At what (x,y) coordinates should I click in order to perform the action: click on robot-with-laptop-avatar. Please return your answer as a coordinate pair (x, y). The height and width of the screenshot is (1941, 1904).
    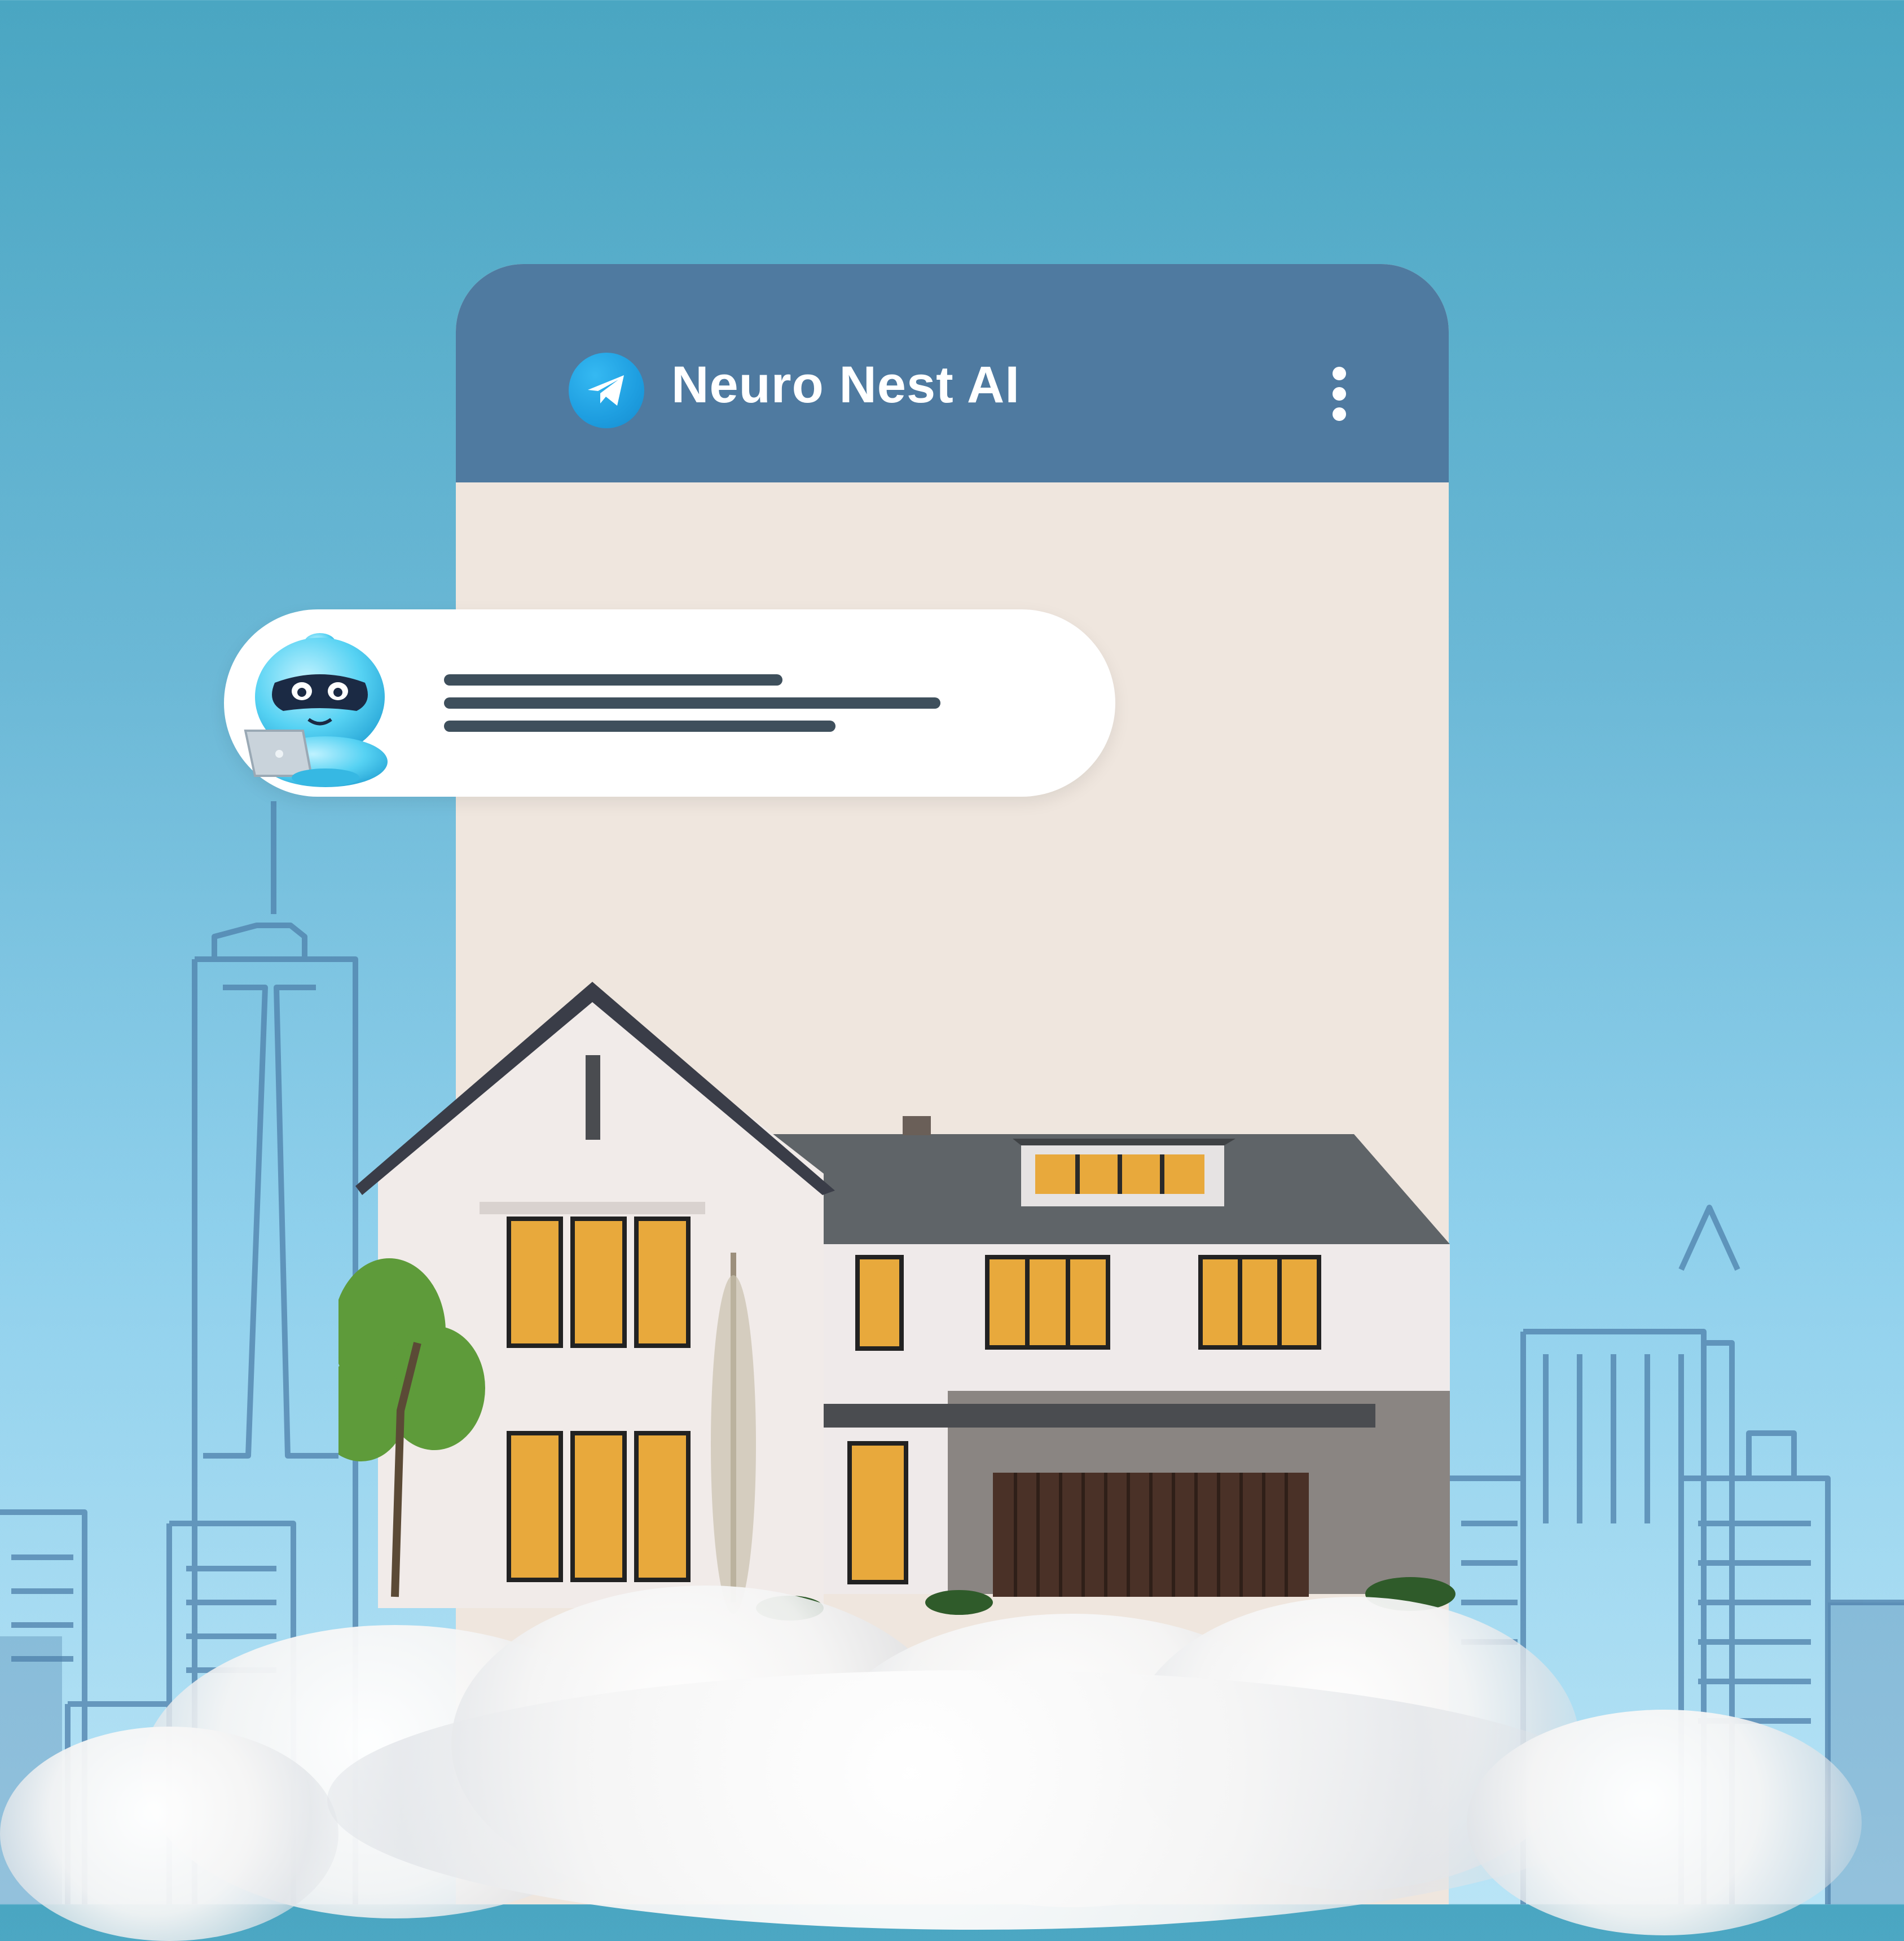
    Looking at the image, I should click on (316, 710).